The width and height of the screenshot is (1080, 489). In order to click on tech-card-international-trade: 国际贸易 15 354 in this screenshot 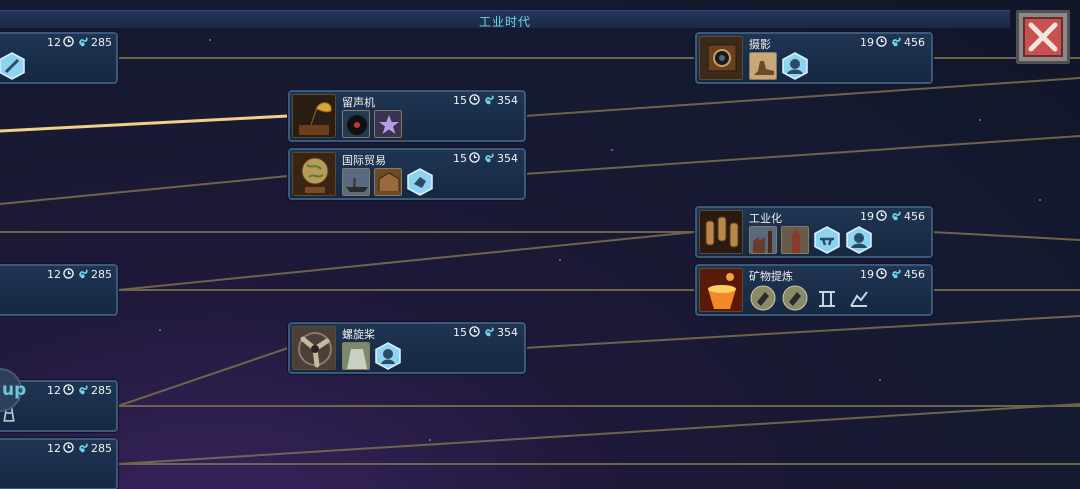, I will do `click(407, 174)`.